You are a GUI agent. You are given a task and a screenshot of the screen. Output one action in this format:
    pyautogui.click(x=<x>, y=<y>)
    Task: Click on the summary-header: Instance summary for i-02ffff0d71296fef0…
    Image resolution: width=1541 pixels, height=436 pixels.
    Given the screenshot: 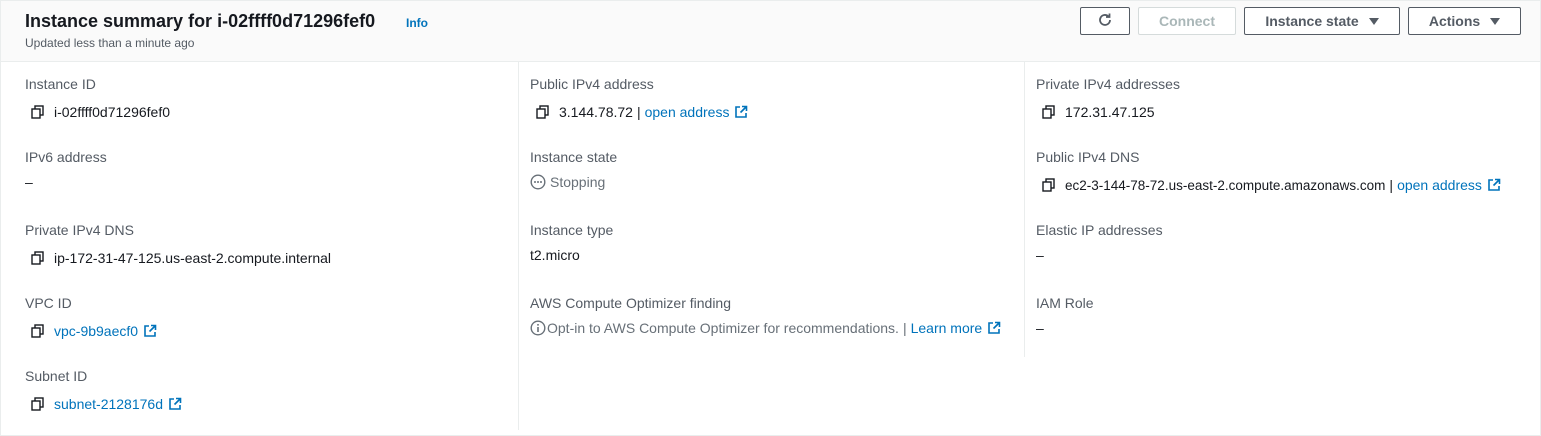 What is the action you would take?
    pyautogui.click(x=770, y=31)
    